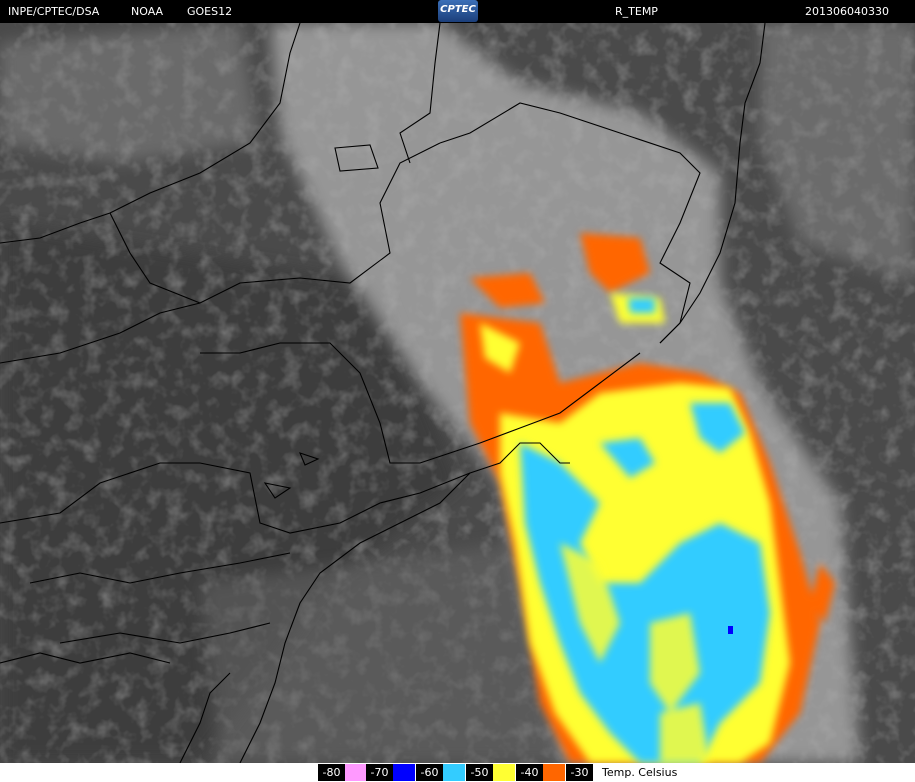 This screenshot has height=782, width=915. I want to click on source-label: INPE/CPTEC/DSA, so click(54, 11).